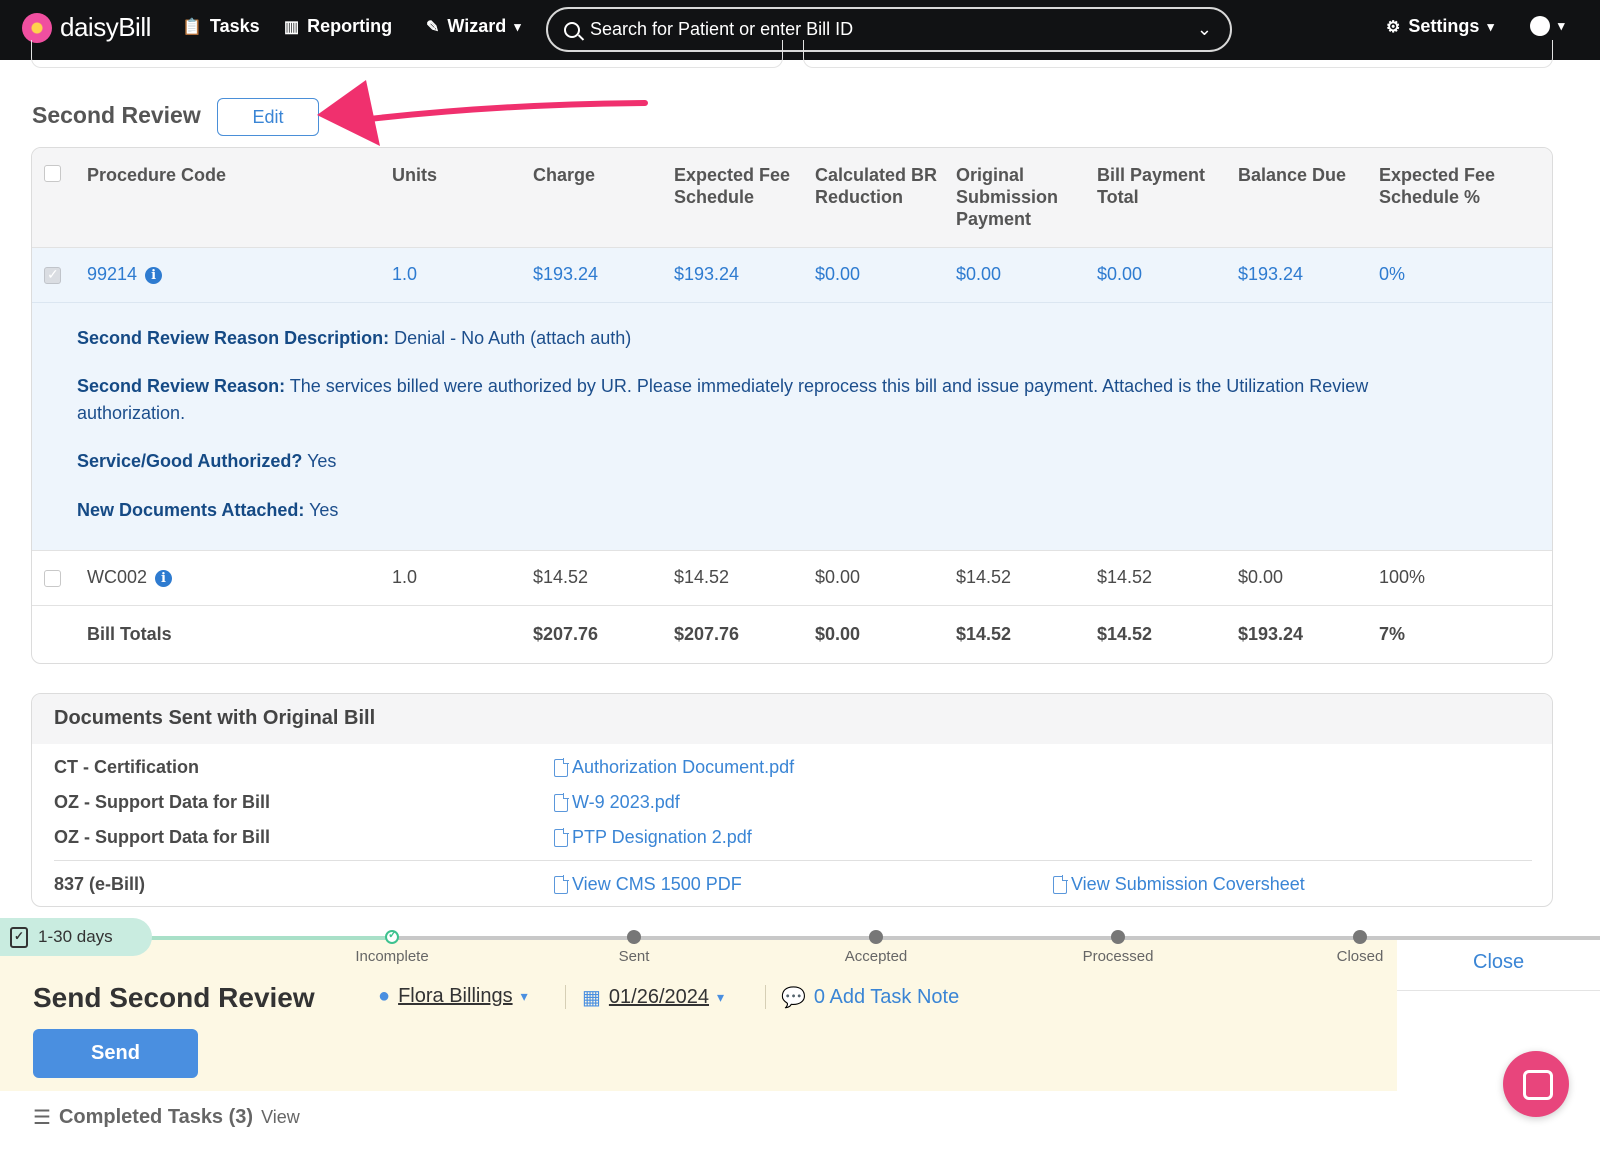 This screenshot has width=1600, height=1149. I want to click on brand-logo: daisyBill, so click(86, 27).